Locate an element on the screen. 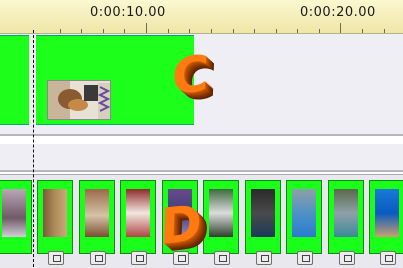 The height and width of the screenshot is (268, 403). callout-letter-d: D is located at coordinates (180, 225).